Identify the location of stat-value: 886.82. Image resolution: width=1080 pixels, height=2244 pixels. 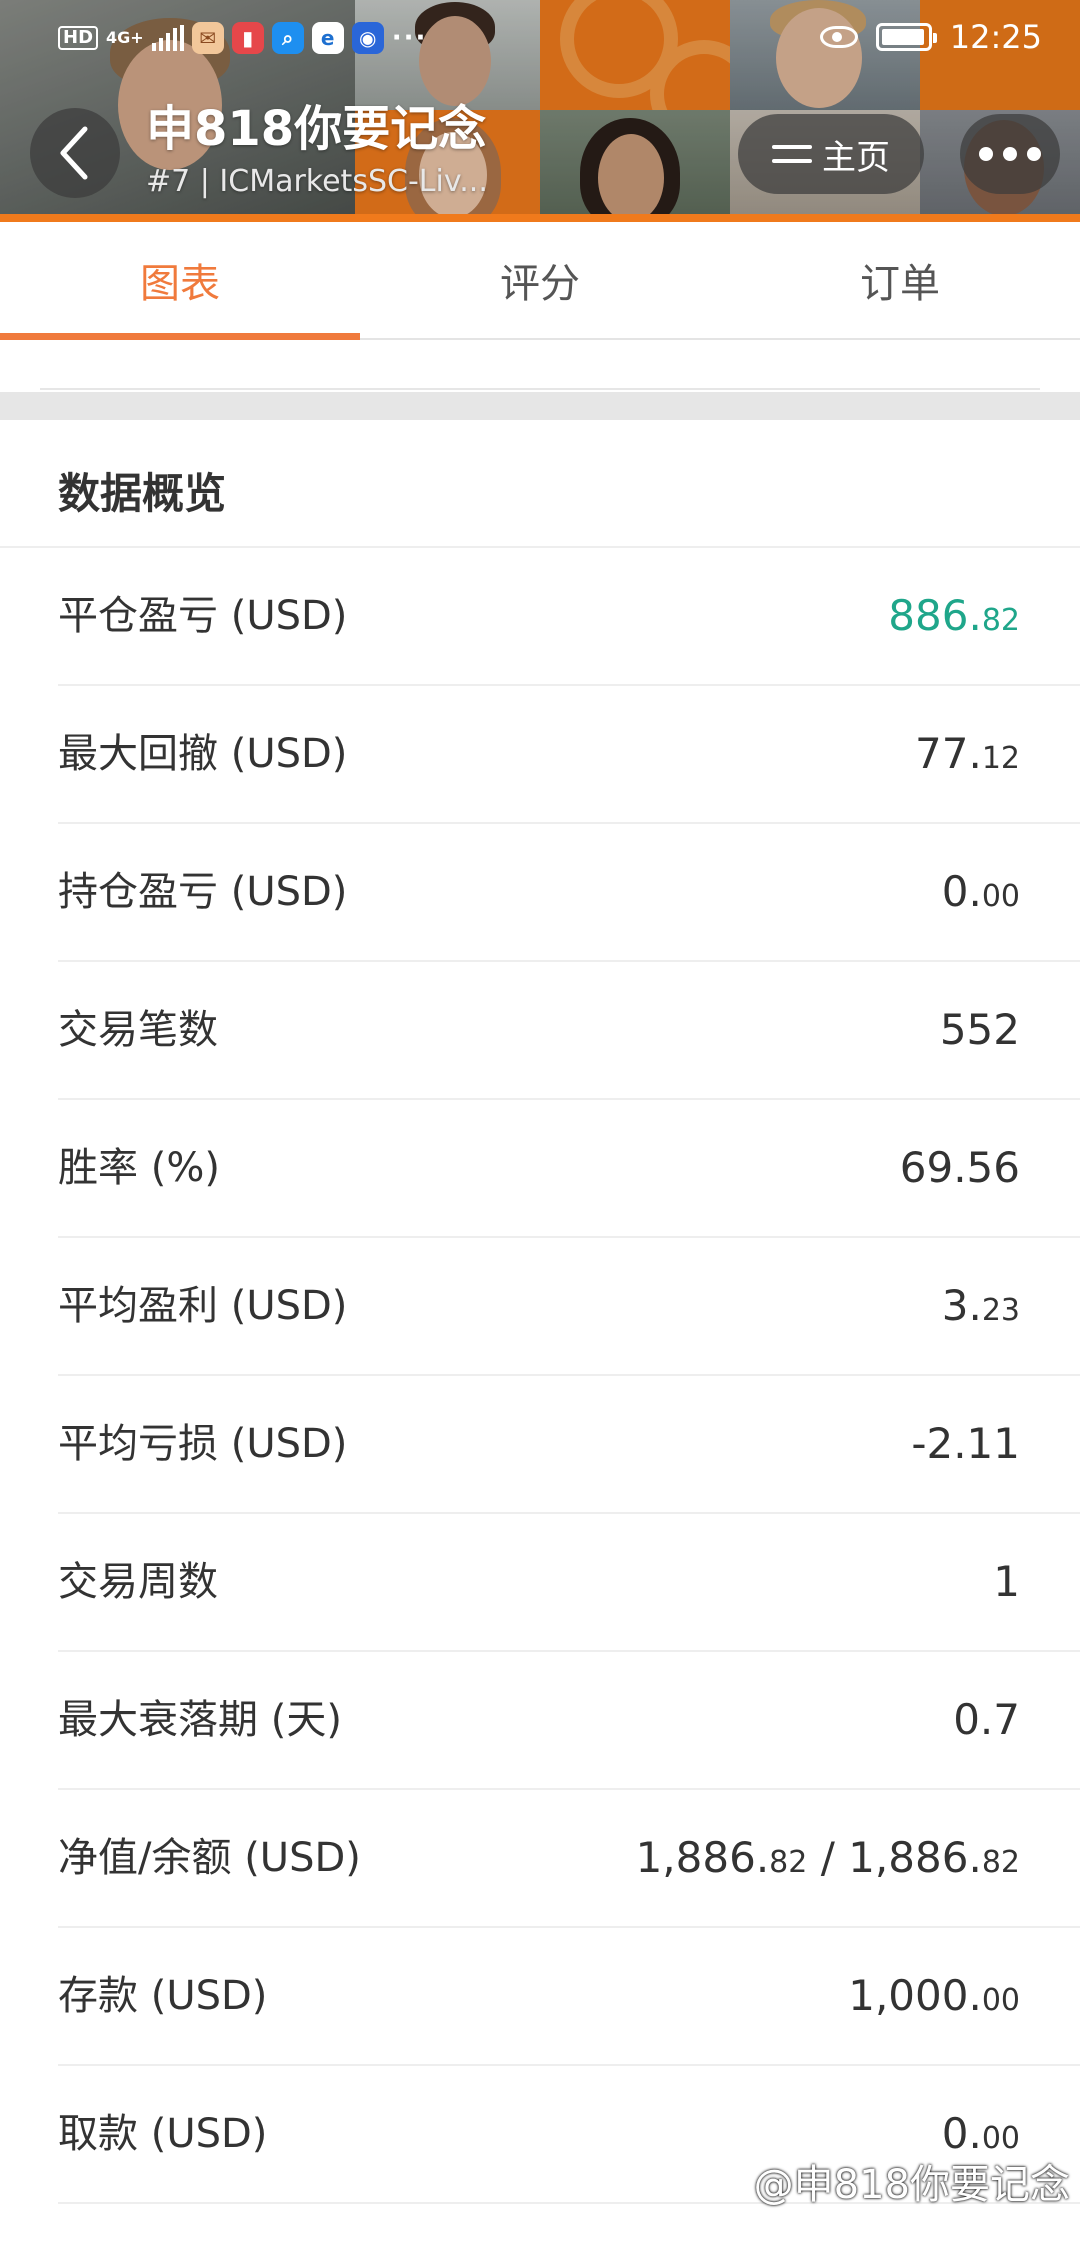
(954, 616).